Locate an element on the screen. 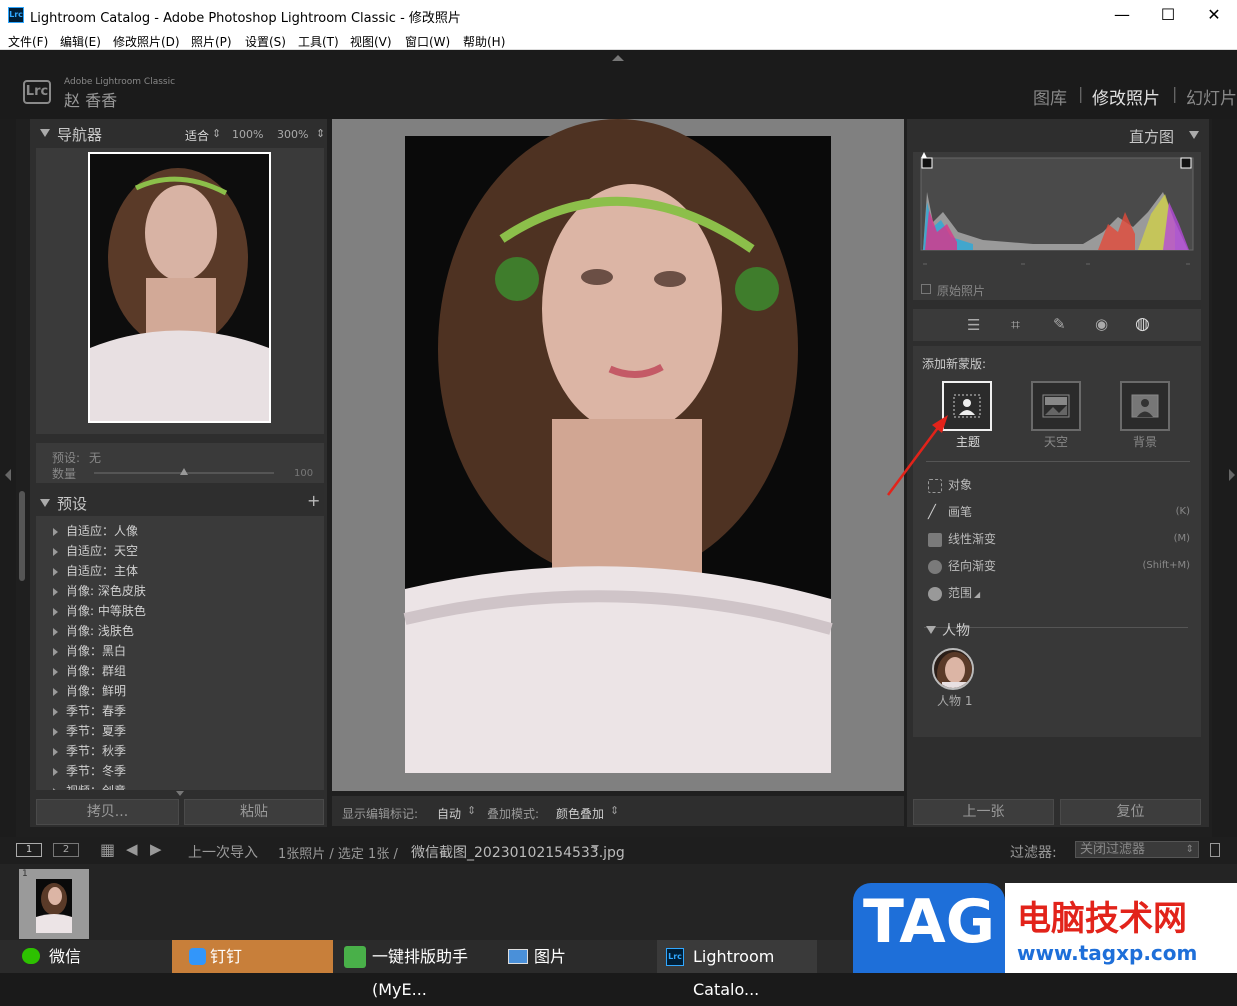 The height and width of the screenshot is (1006, 1237). filmstrip-source: 上一次导入 is located at coordinates (223, 852).